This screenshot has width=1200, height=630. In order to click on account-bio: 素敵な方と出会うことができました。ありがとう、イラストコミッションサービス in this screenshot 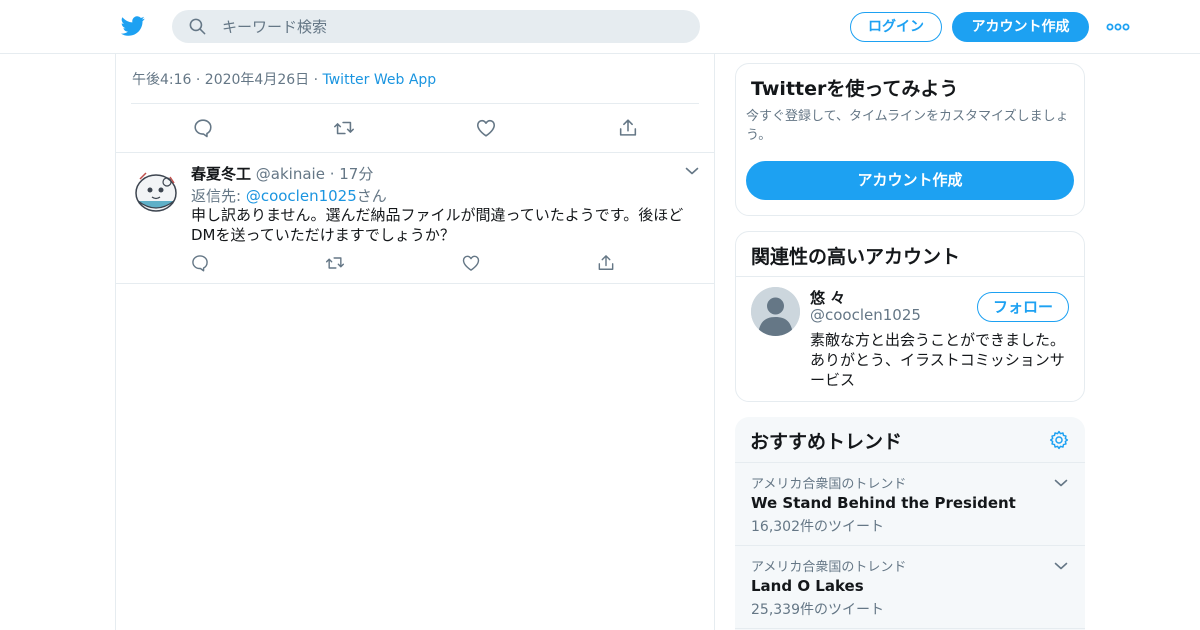, I will do `click(938, 360)`.